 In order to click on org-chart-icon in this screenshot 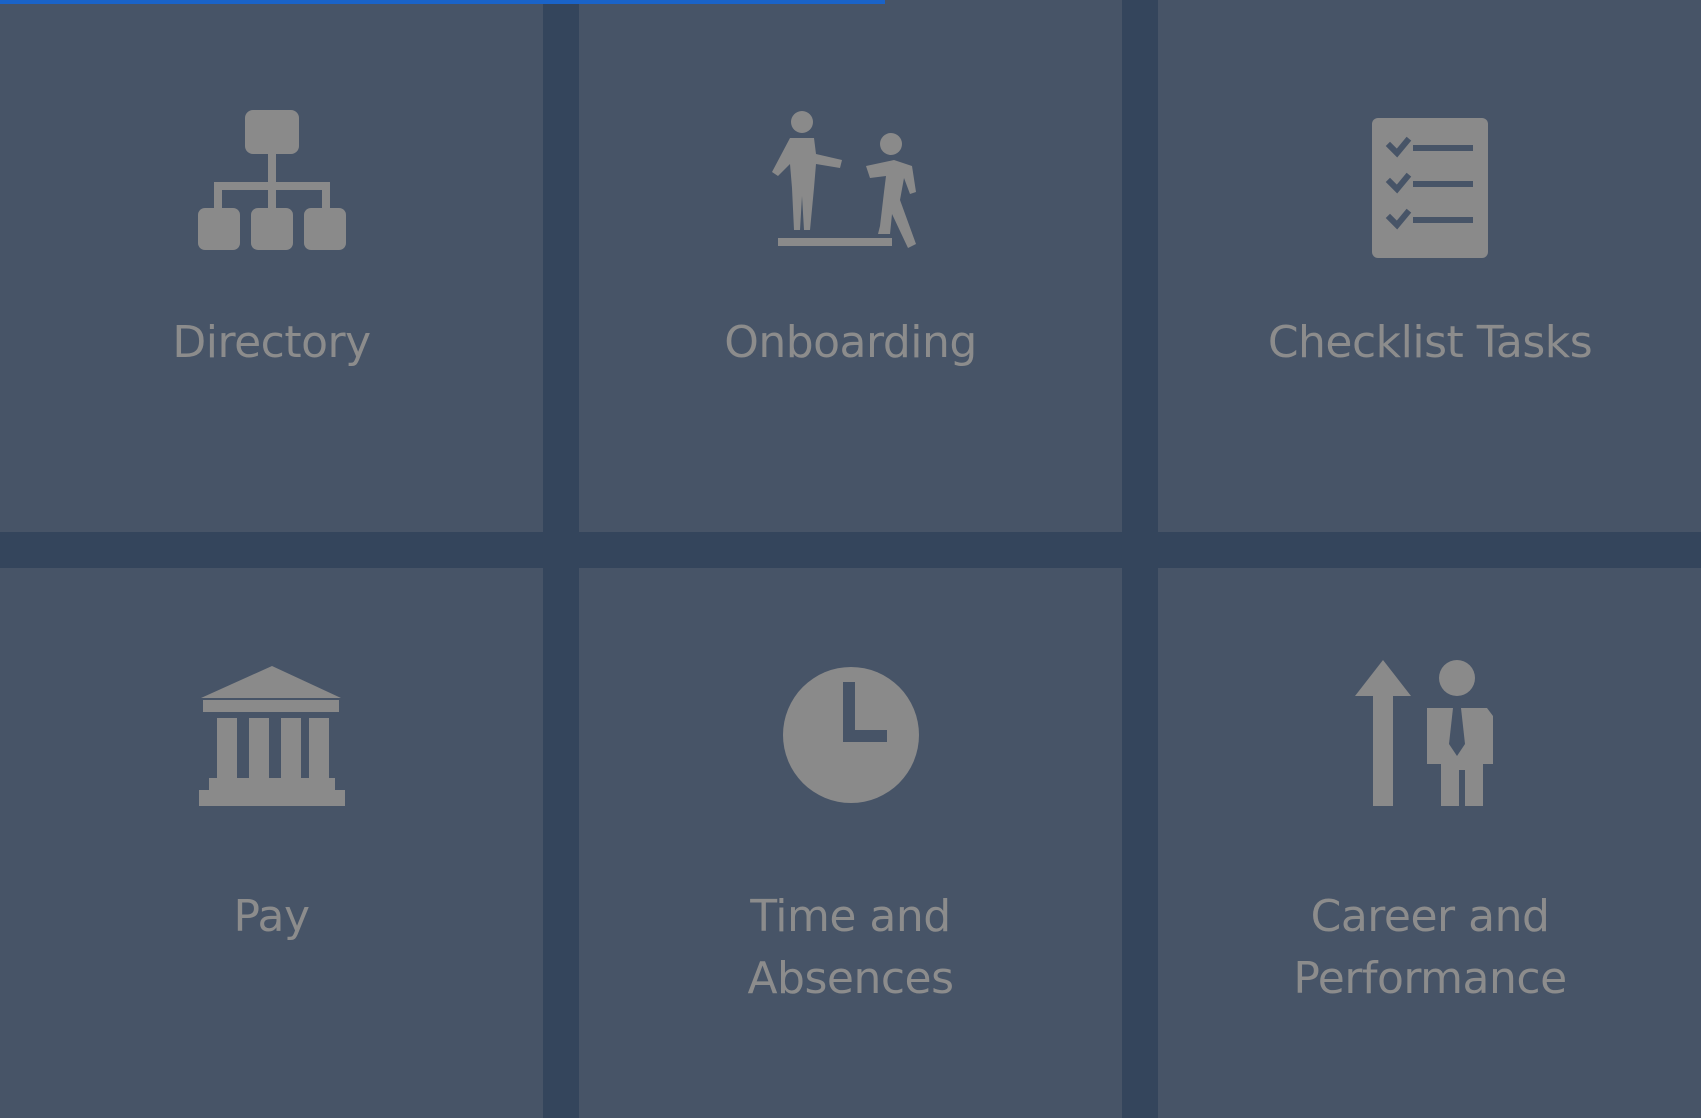, I will do `click(272, 185)`.